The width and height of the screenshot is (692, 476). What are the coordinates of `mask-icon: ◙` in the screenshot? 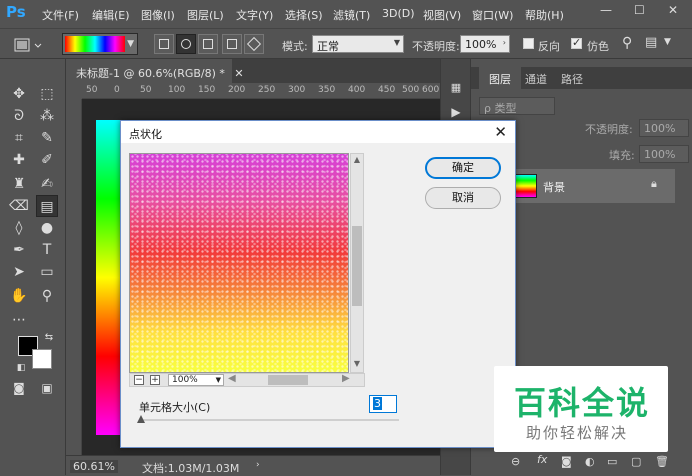 It's located at (566, 461).